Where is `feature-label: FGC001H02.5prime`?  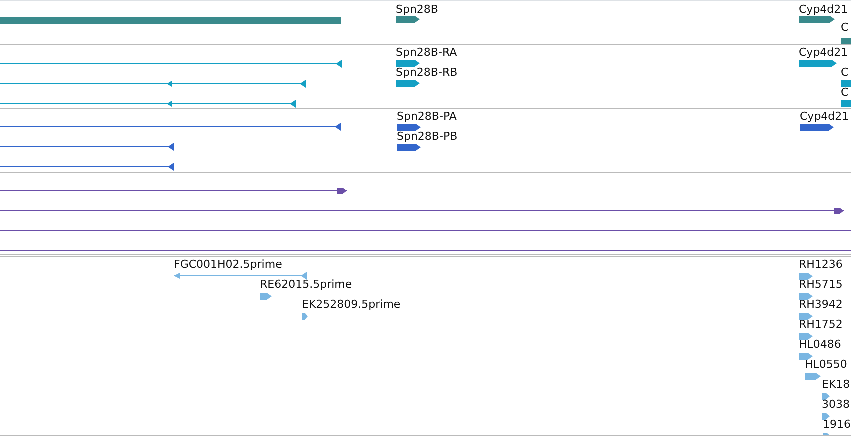
feature-label: FGC001H02.5prime is located at coordinates (228, 264).